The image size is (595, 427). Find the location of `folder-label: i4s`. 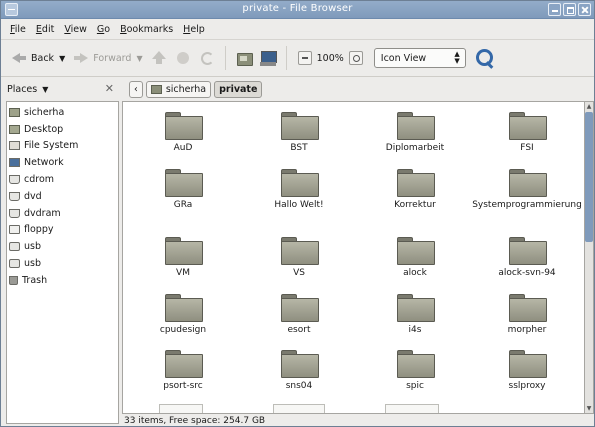

folder-label: i4s is located at coordinates (415, 330).